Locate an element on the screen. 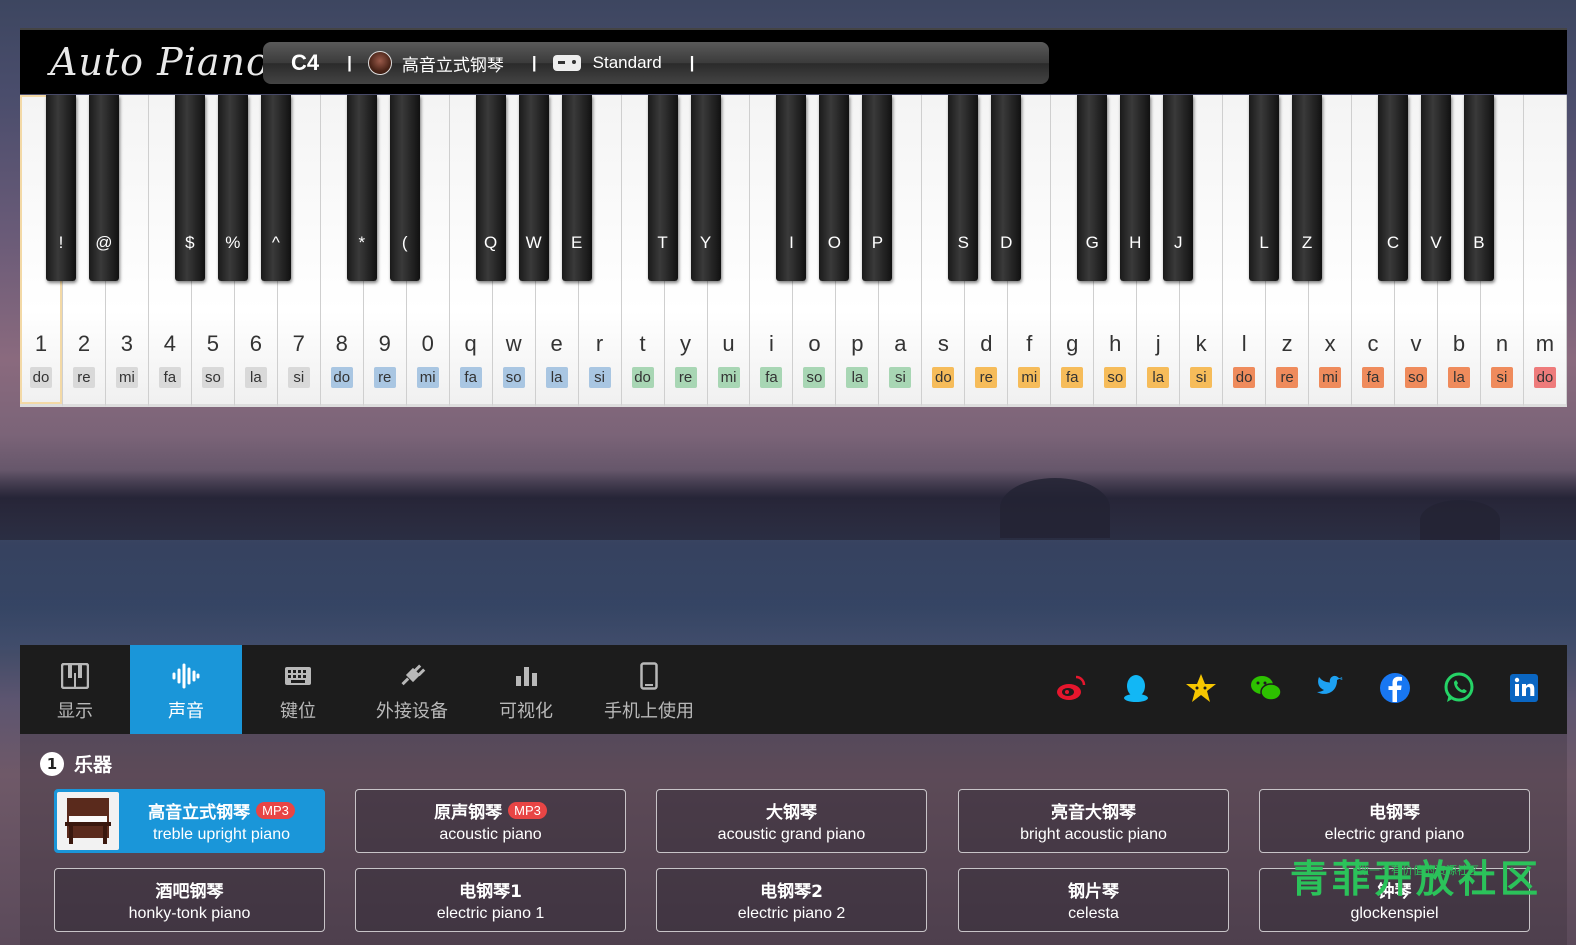 The width and height of the screenshot is (1576, 945). instrument-button: 高音立式钢琴 MP3 treble upright piano is located at coordinates (189, 821).